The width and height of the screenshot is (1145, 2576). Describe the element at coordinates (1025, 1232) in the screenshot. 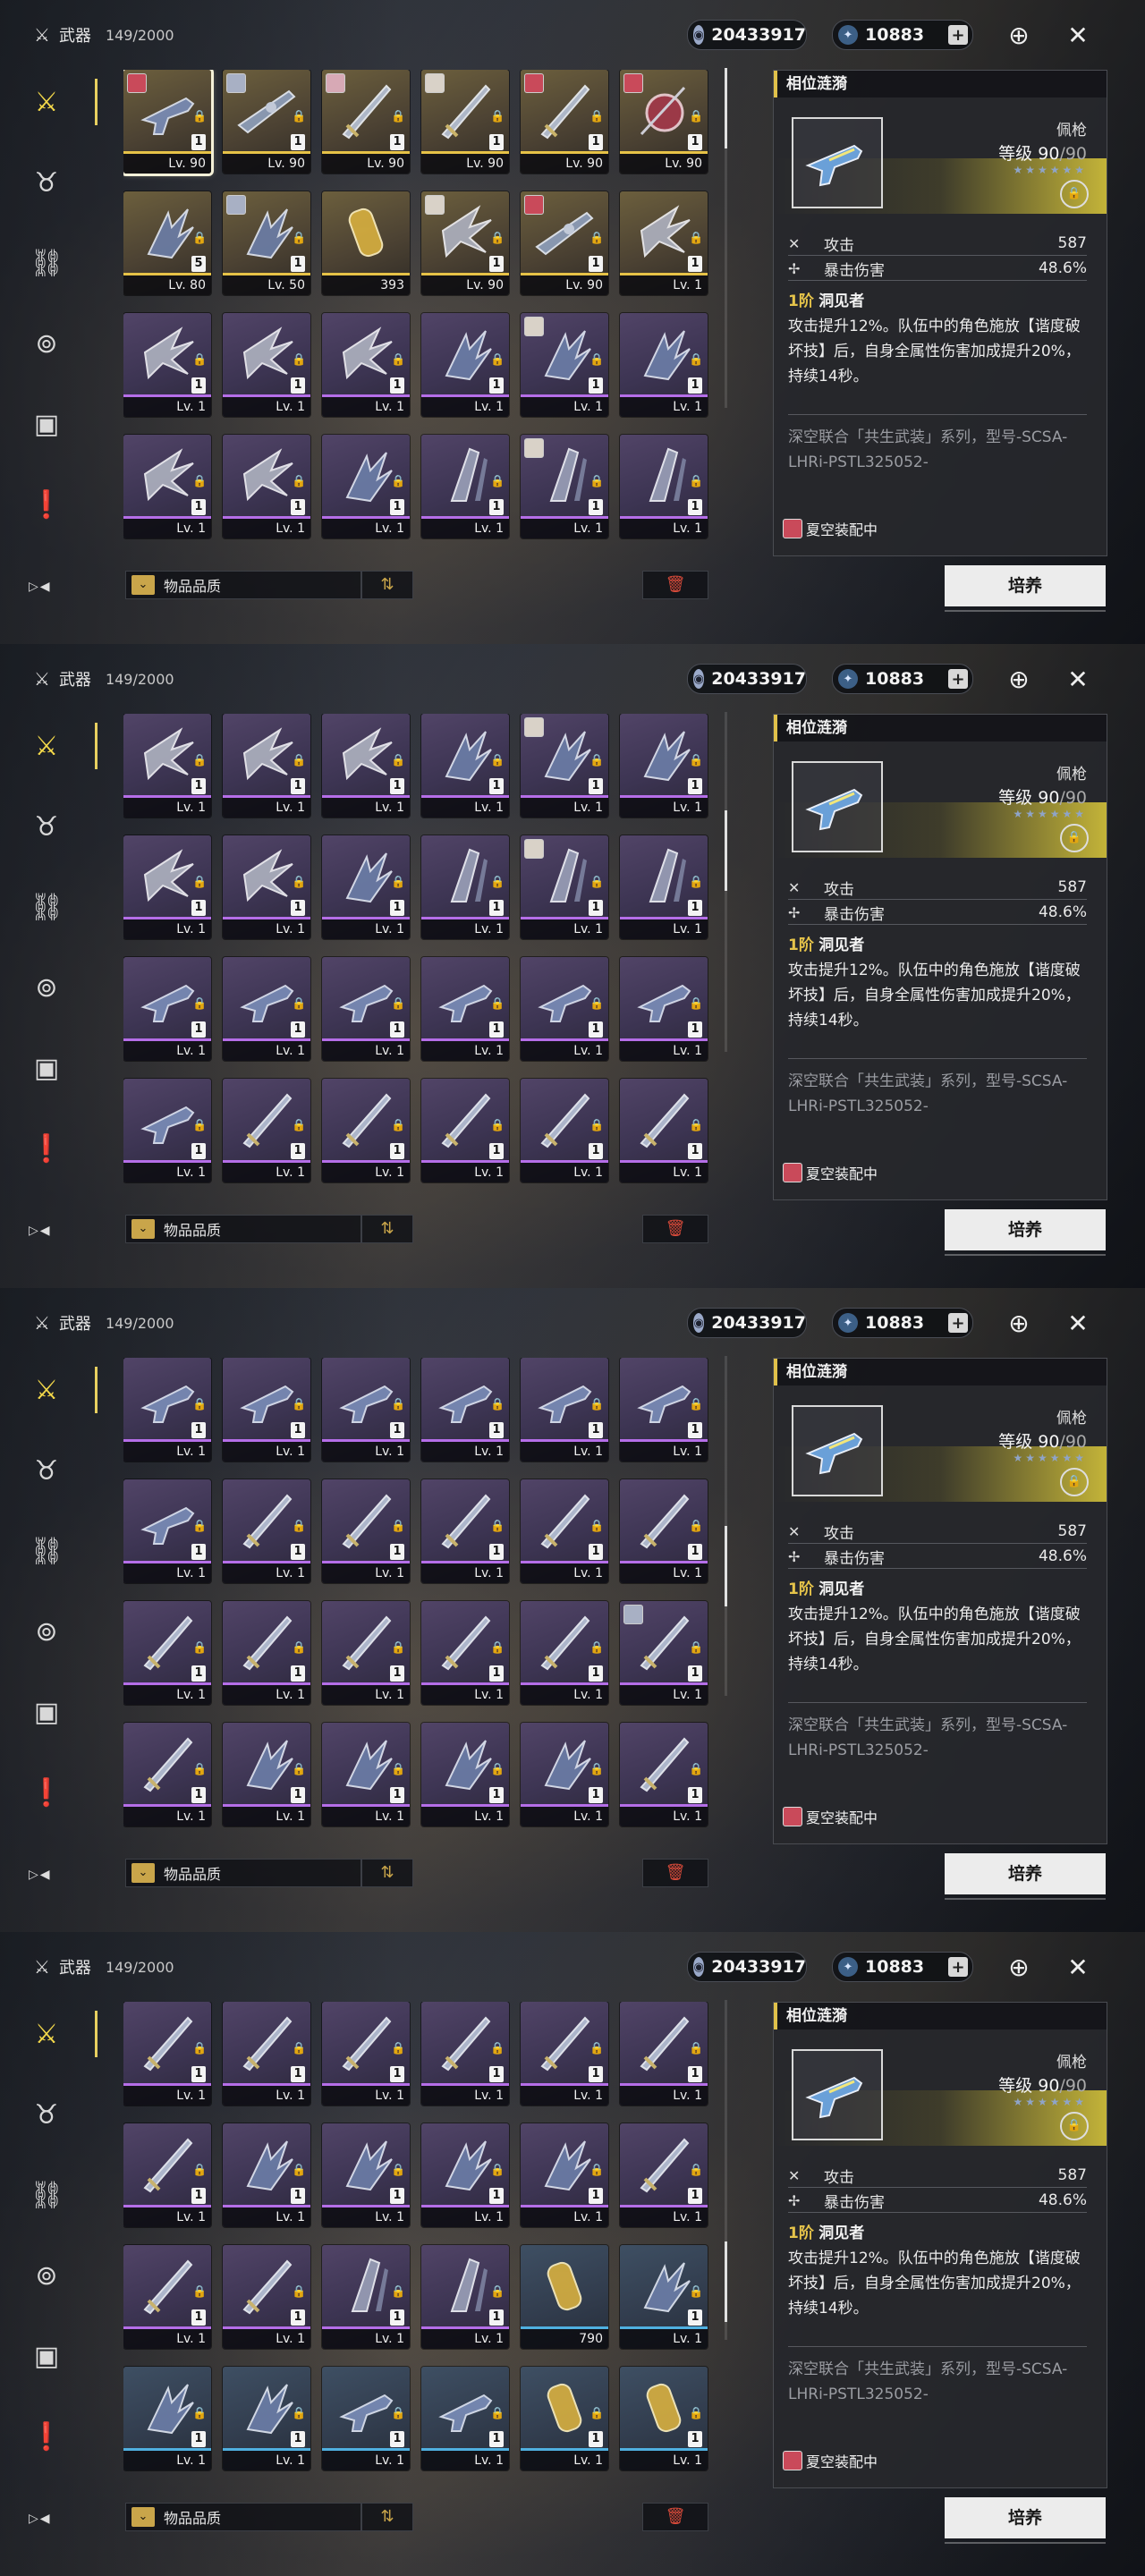

I see `cultivate-button: 培养` at that location.